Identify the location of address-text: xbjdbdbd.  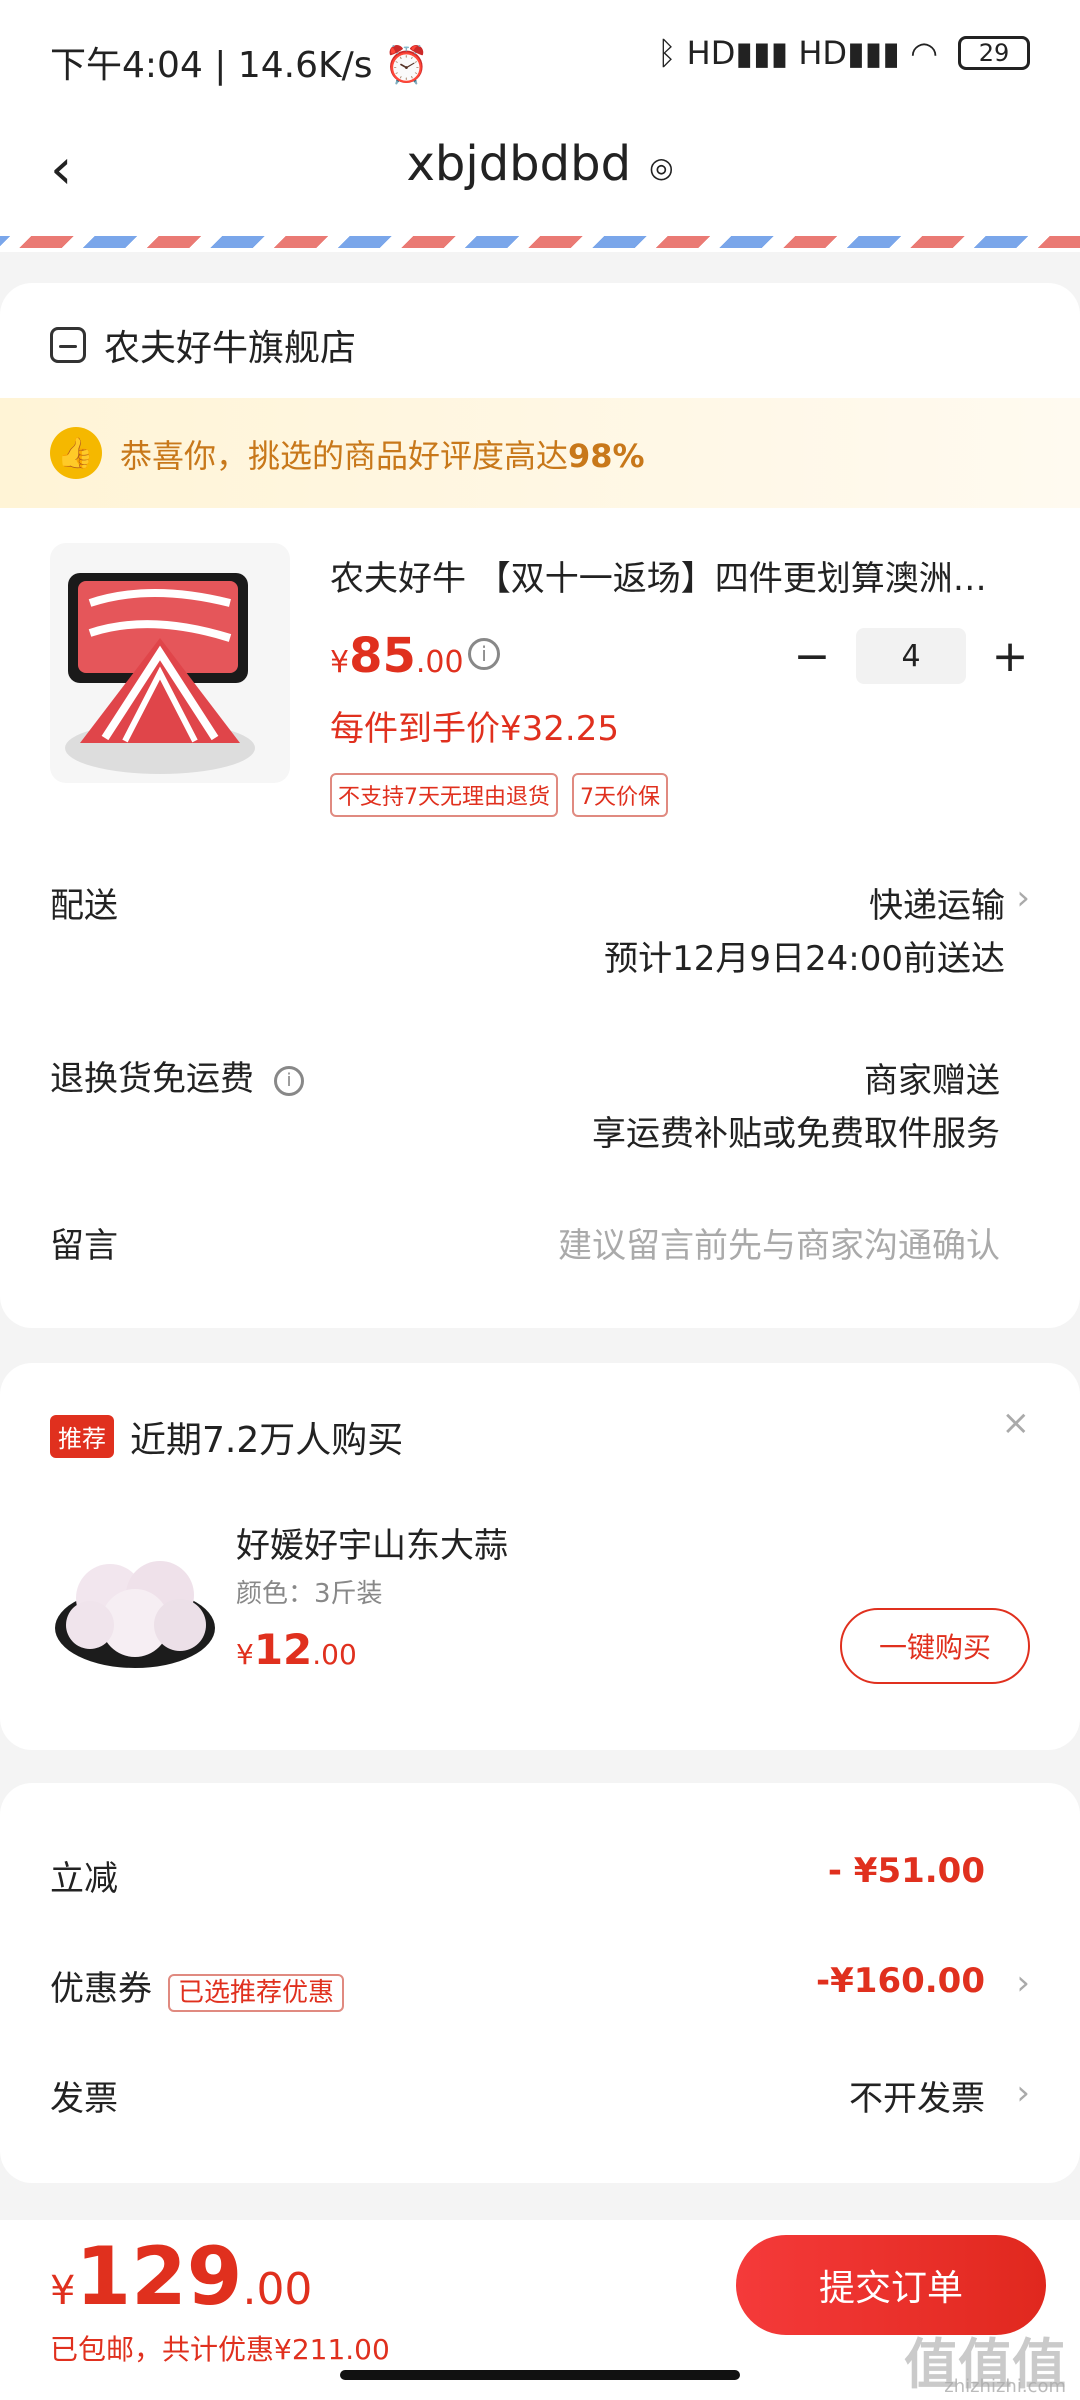
(519, 164).